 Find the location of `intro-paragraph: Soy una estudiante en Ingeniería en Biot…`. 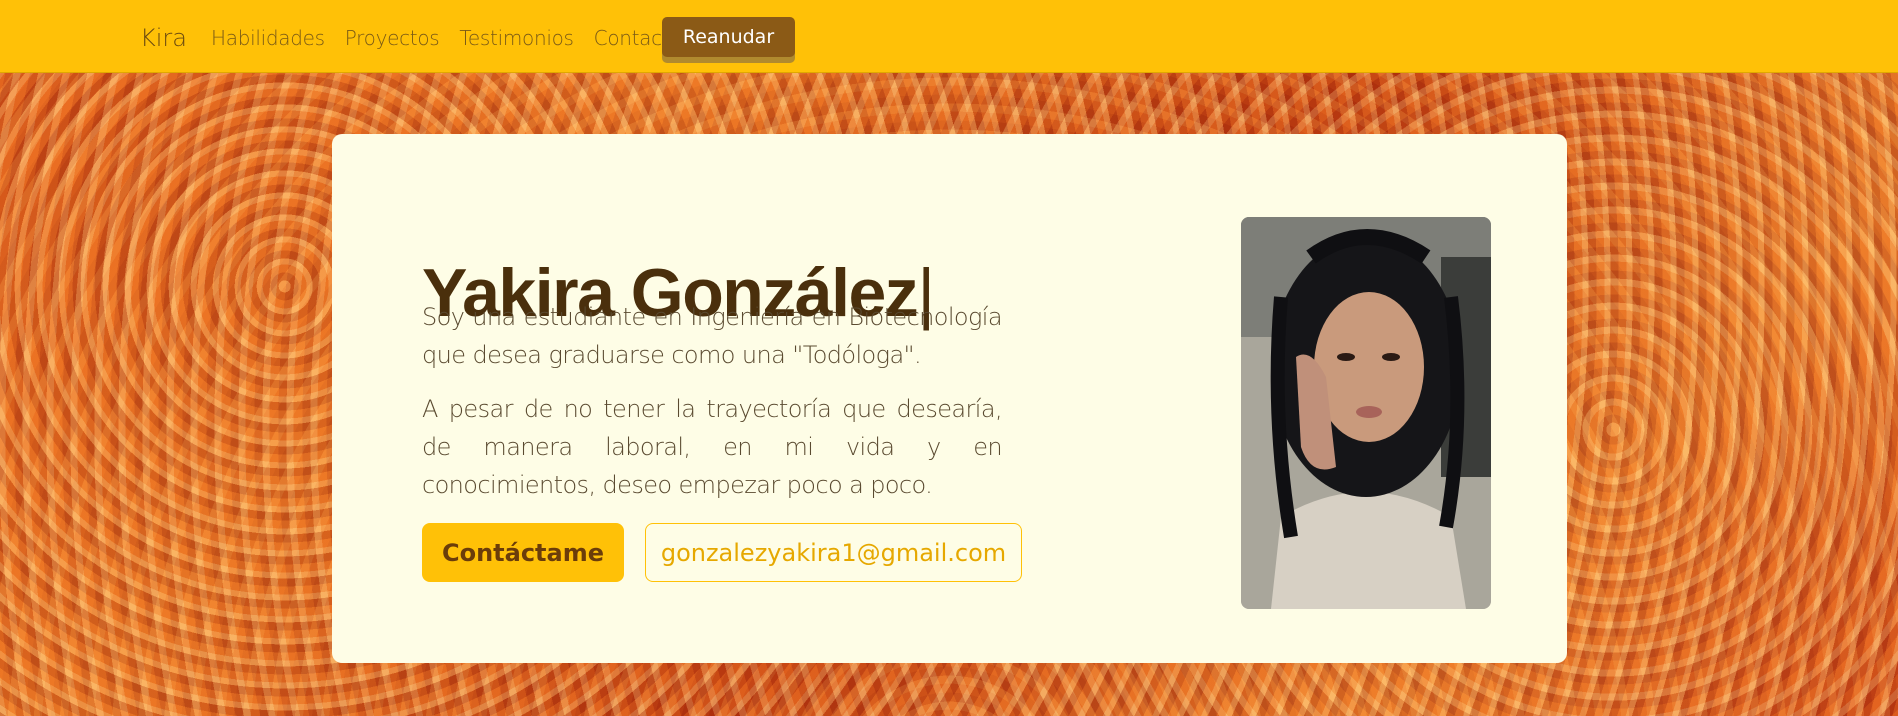

intro-paragraph: Soy una estudiante en Ingeniería en Biot… is located at coordinates (712, 336).